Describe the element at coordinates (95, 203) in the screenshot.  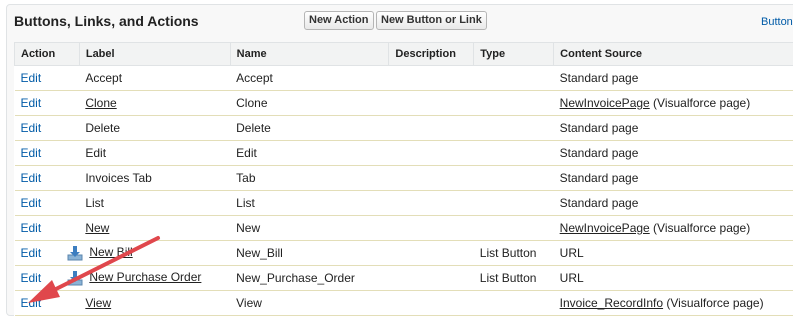
I see `label-text: List` at that location.